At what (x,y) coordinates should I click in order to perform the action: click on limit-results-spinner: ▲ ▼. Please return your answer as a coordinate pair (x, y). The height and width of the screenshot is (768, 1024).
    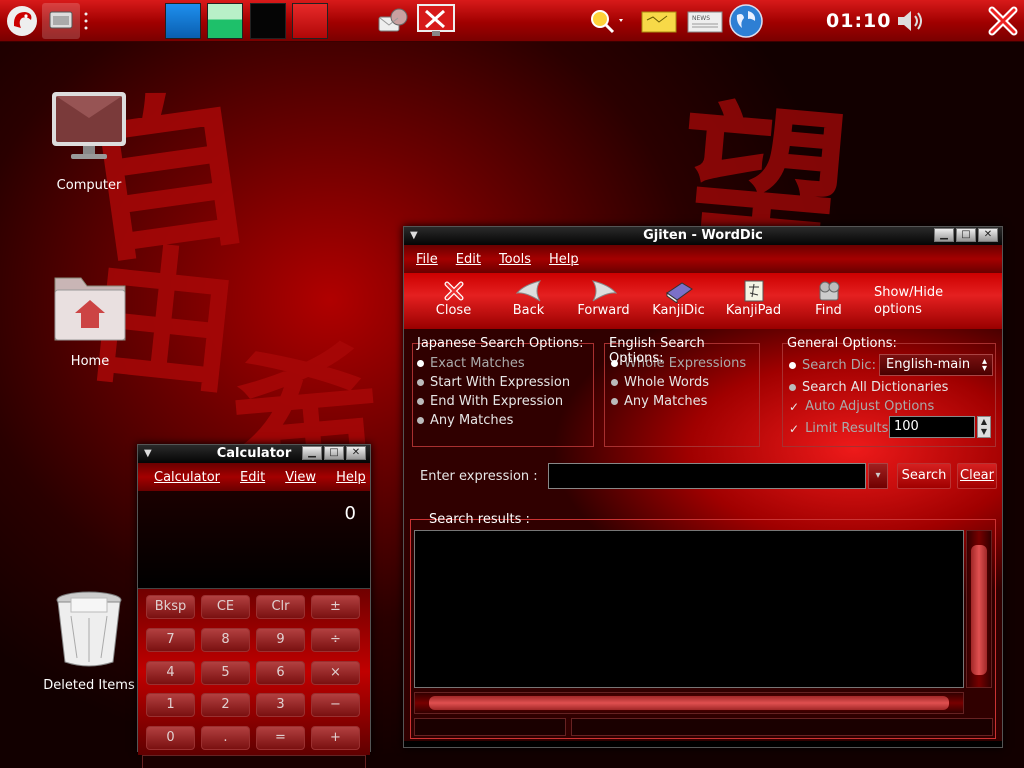
    Looking at the image, I should click on (984, 427).